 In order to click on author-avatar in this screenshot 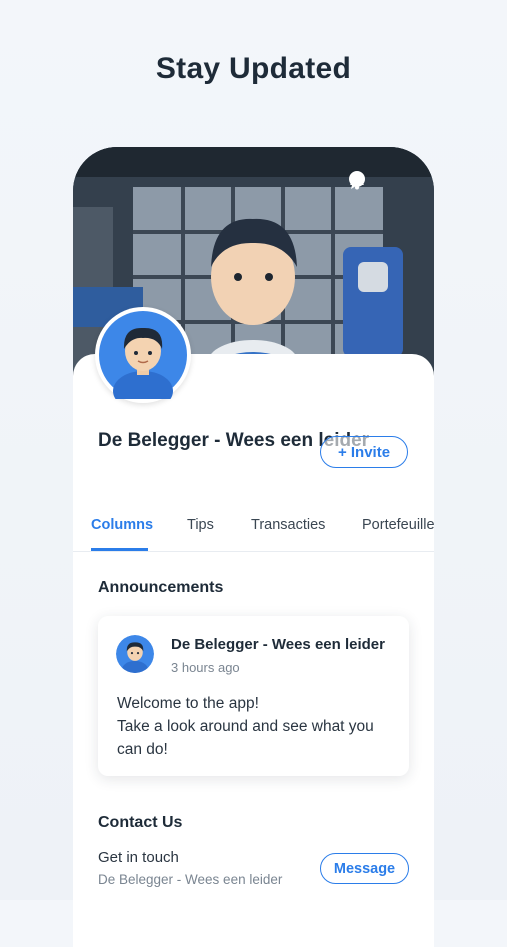, I will do `click(135, 654)`.